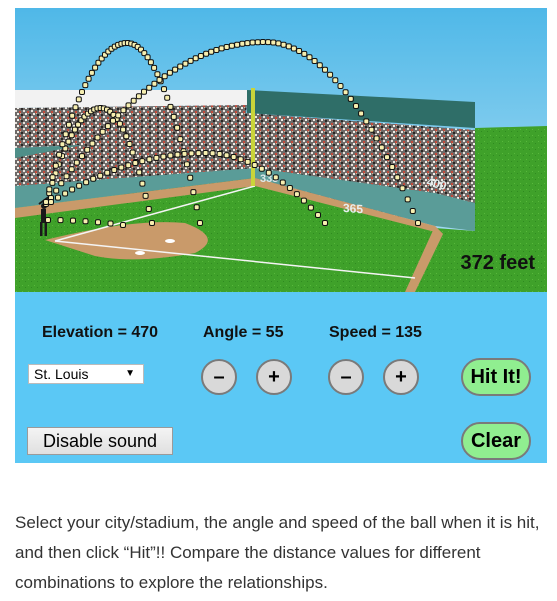 The height and width of the screenshot is (601, 557). I want to click on city-stadium-select: St. Louis ▼, so click(86, 374).